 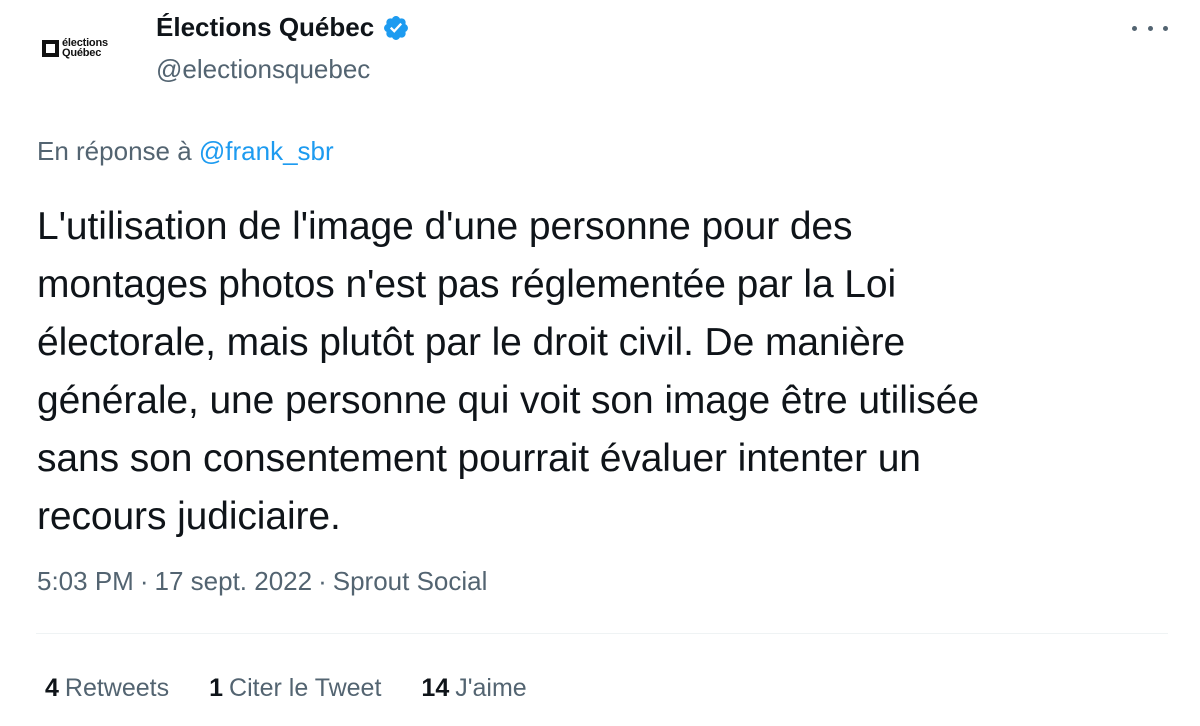 What do you see at coordinates (189, 516) in the screenshot?
I see `tweet-text-line: recours judiciaire.` at bounding box center [189, 516].